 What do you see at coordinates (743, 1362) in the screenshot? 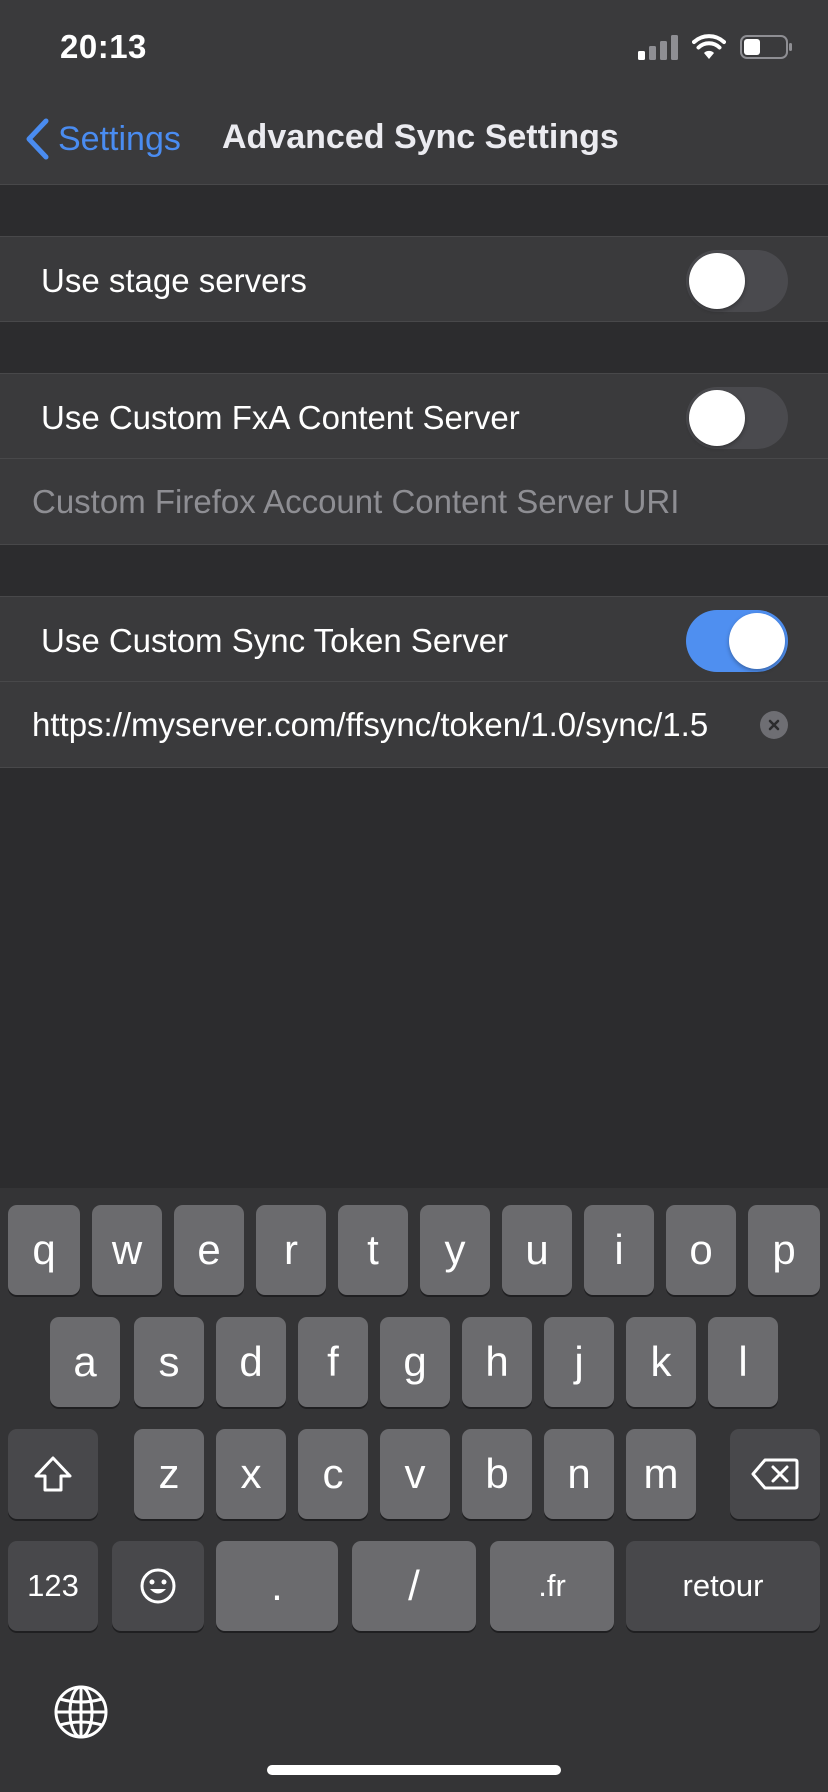
I see `key-l: l` at bounding box center [743, 1362].